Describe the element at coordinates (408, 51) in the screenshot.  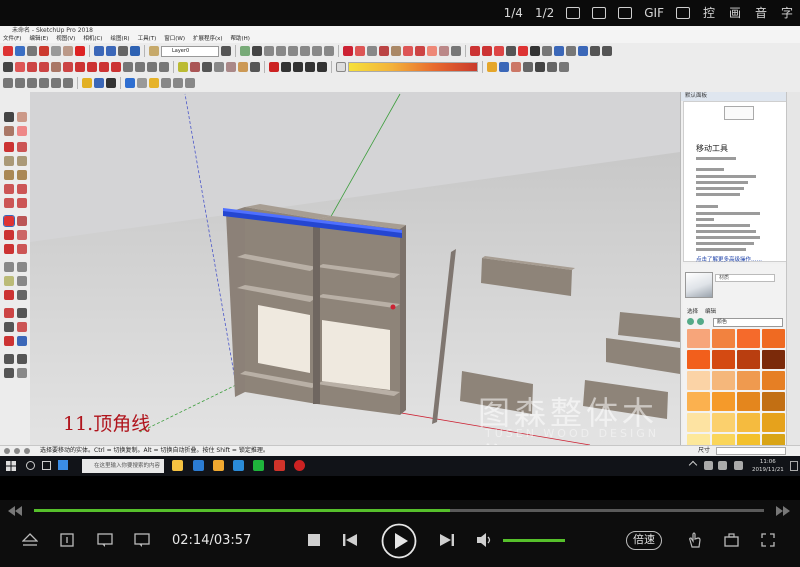
I see `freehand-icon` at that location.